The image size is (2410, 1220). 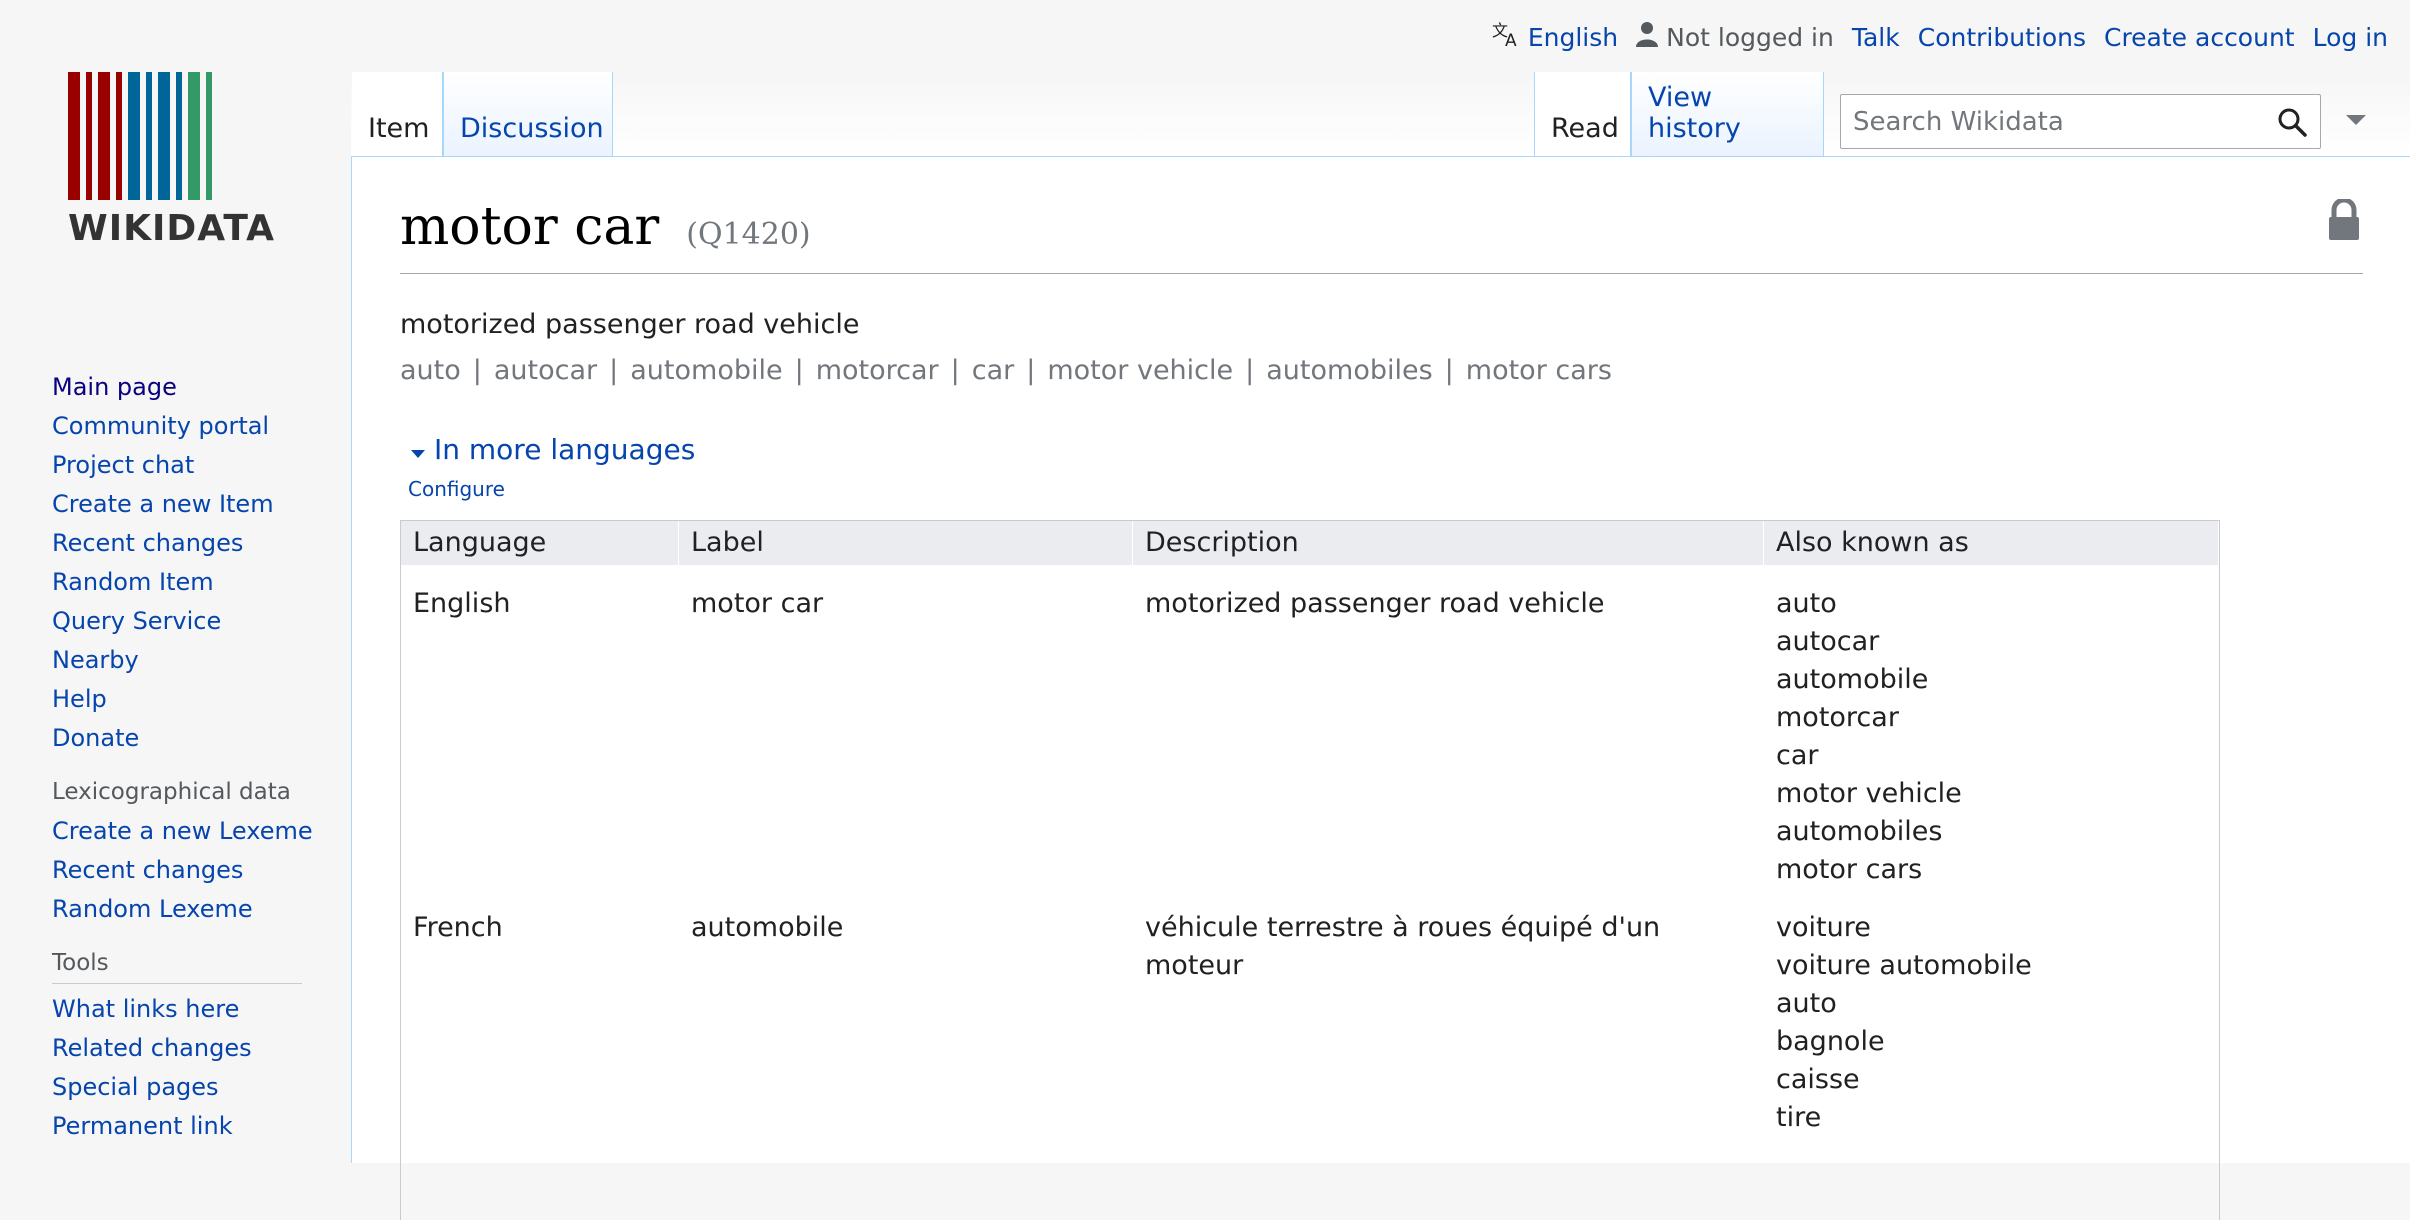 What do you see at coordinates (456, 489) in the screenshot?
I see `configure-link: Configure` at bounding box center [456, 489].